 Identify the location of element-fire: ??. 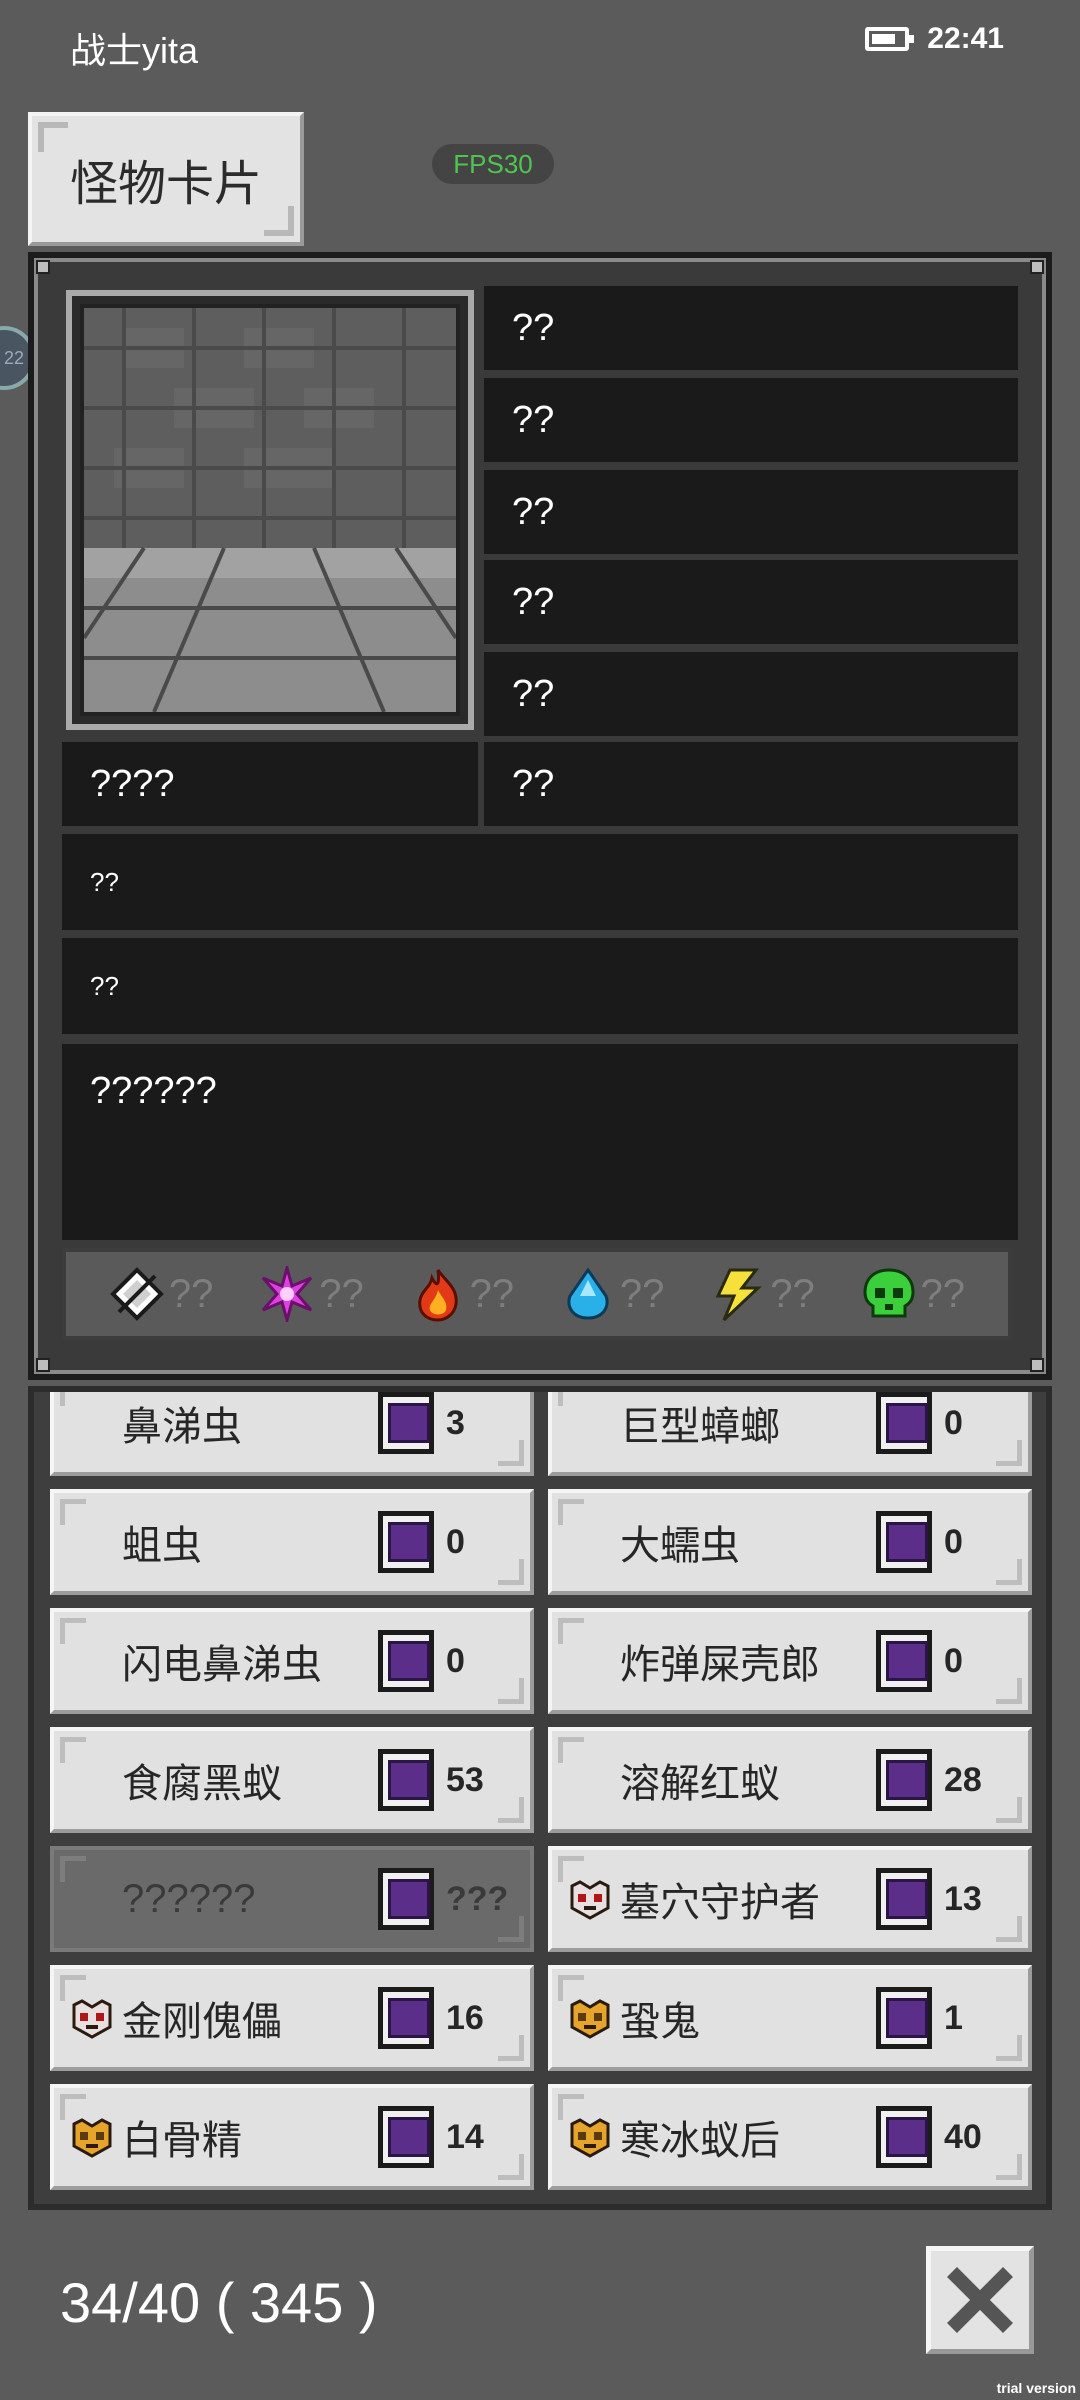
(462, 1294).